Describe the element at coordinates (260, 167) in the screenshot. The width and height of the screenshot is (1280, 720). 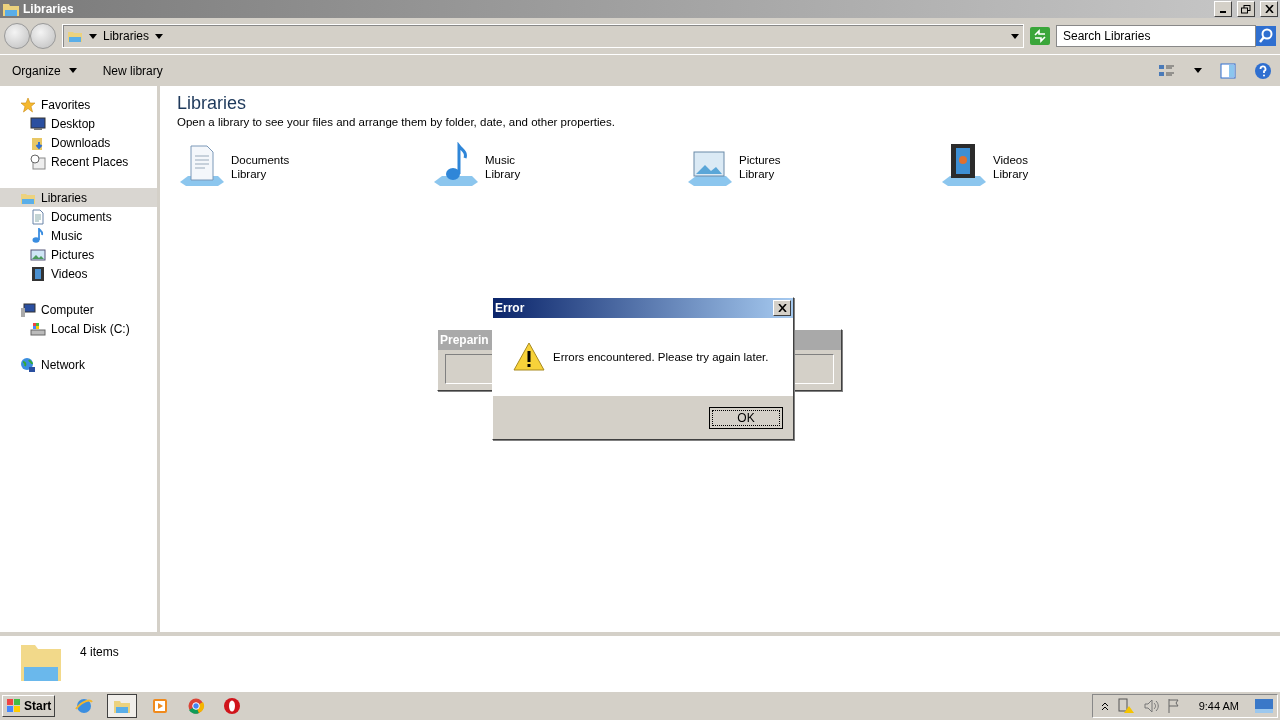
I see `library-label: Documents Library` at that location.